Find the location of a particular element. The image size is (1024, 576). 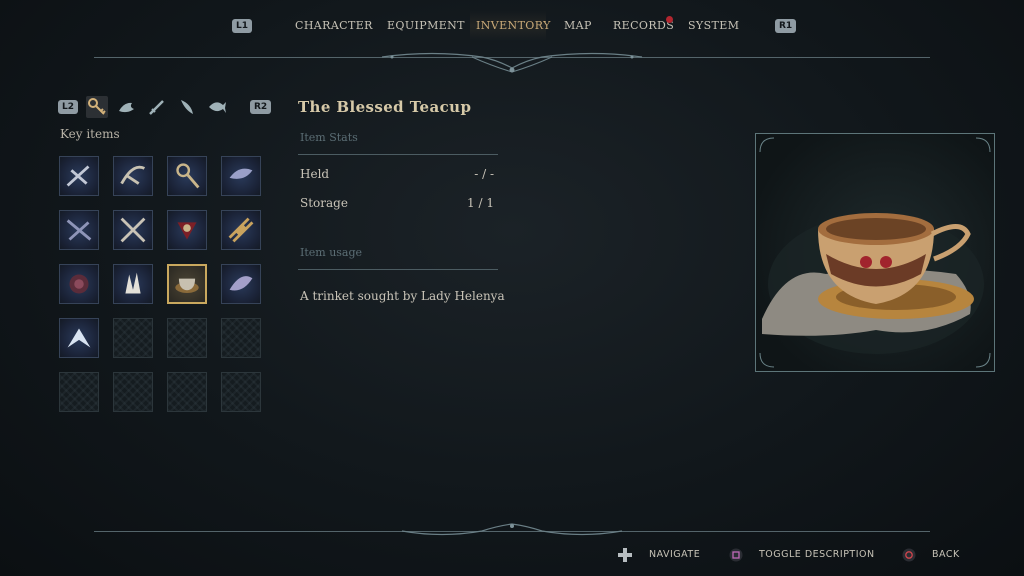

button-hints: NAVIGATE TOGGLE DESCRIPTION BACK is located at coordinates (512, 555).